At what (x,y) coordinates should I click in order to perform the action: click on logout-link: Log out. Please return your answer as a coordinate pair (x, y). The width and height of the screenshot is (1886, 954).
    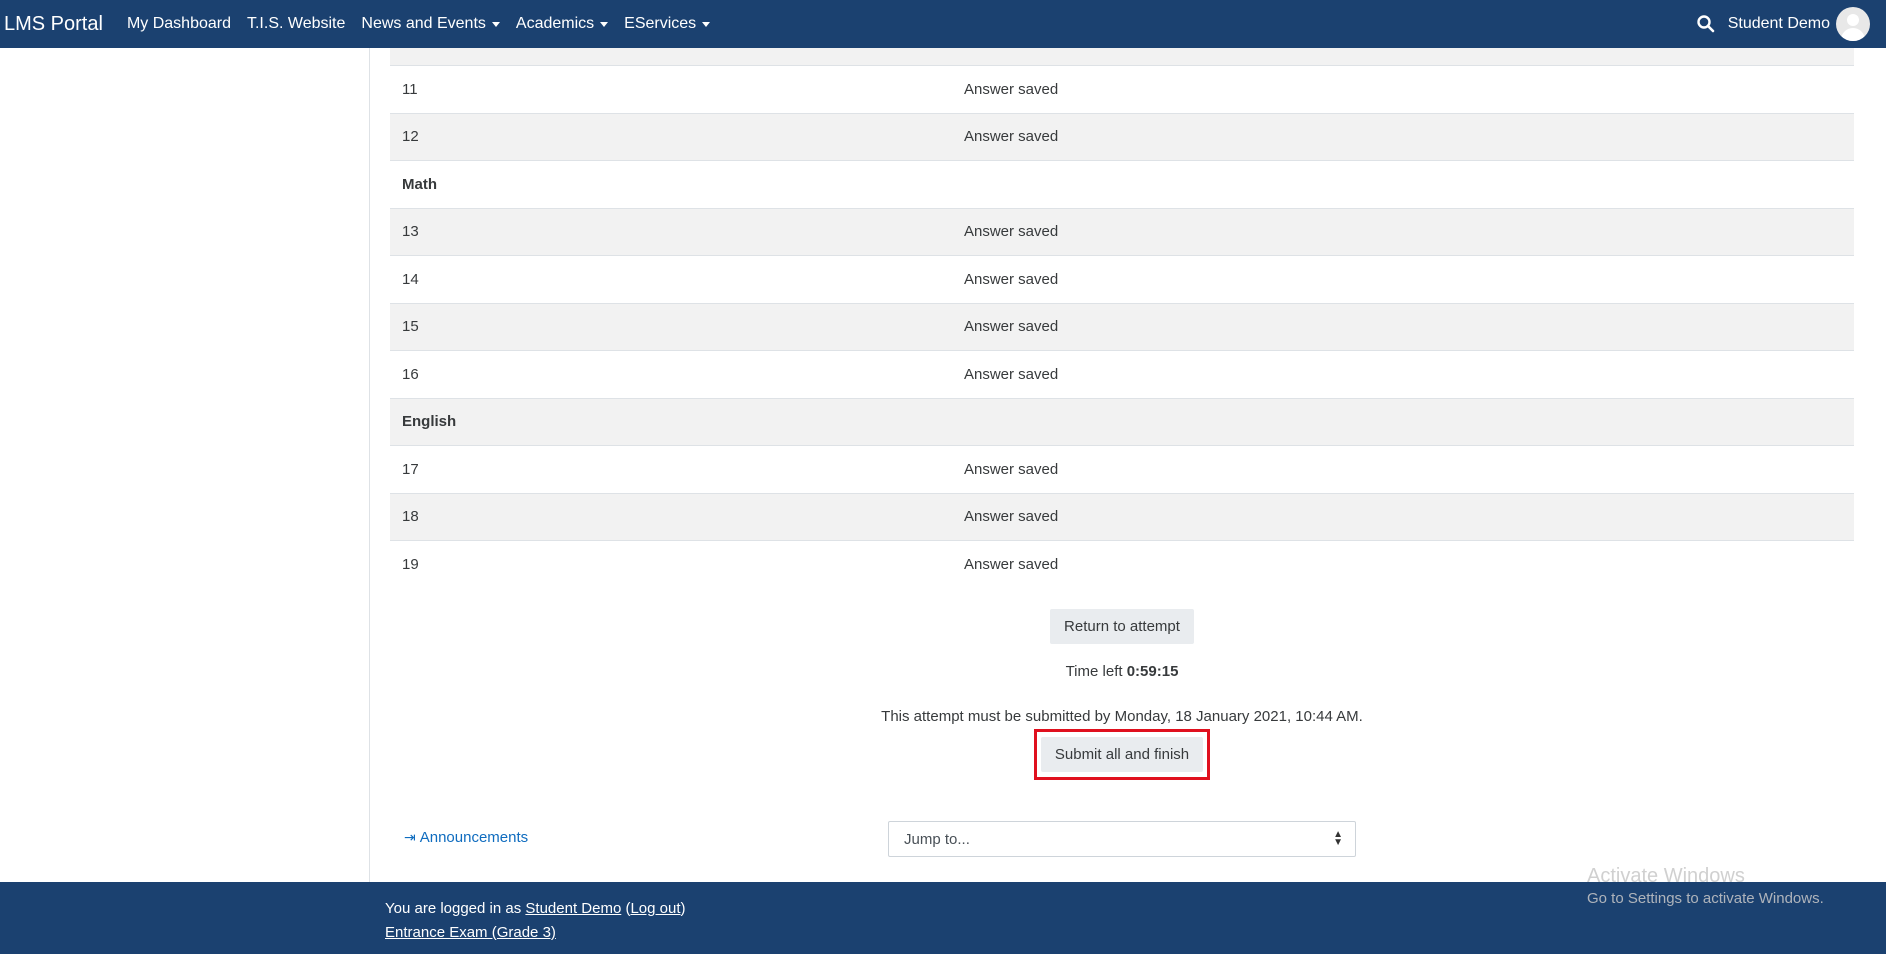
    Looking at the image, I should click on (655, 908).